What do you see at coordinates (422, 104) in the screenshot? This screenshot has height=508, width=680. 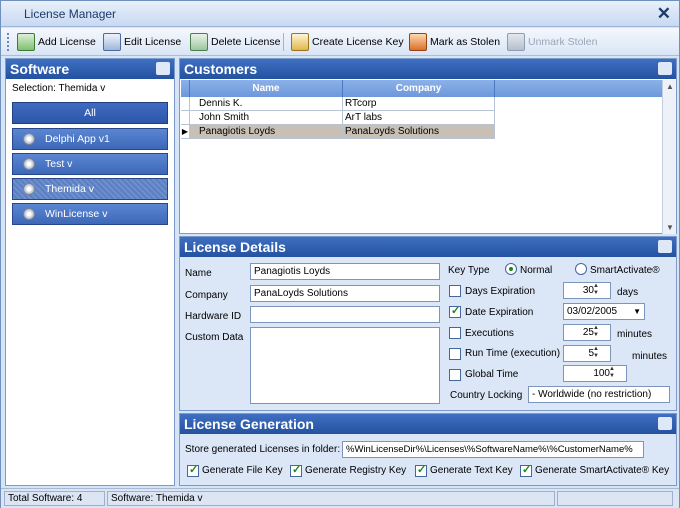 I see `table-row: Dennis K. RTcorp` at bounding box center [422, 104].